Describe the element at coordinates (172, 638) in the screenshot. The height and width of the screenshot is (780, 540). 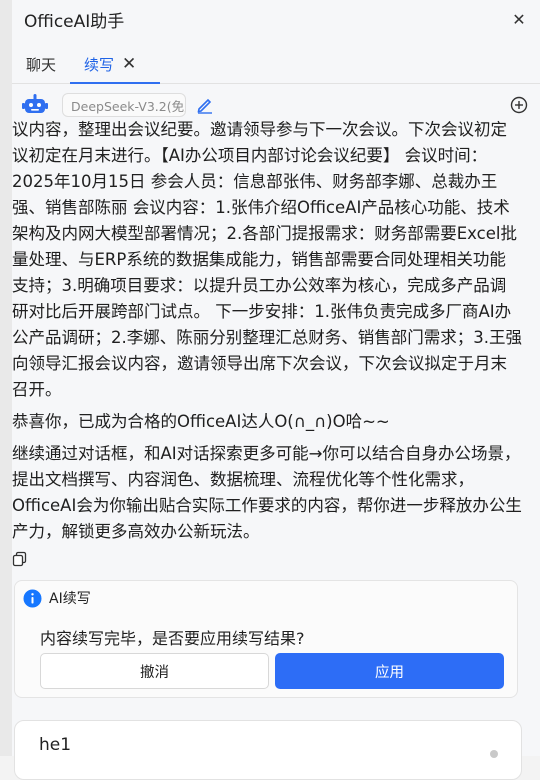
I see `card-message: 内容续写完毕，是否要应用续写结果?` at that location.